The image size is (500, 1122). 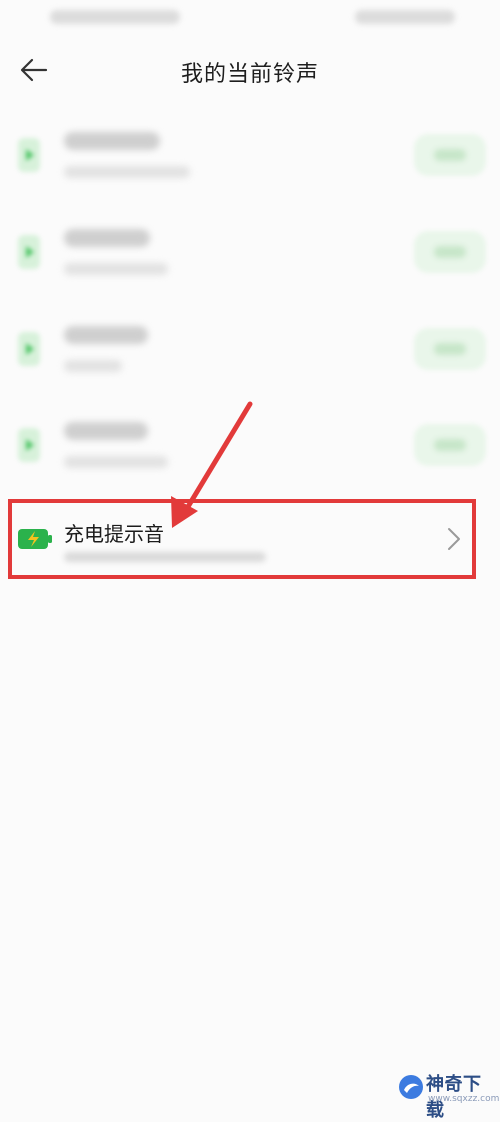 What do you see at coordinates (115, 17) in the screenshot?
I see `status-time-blurred` at bounding box center [115, 17].